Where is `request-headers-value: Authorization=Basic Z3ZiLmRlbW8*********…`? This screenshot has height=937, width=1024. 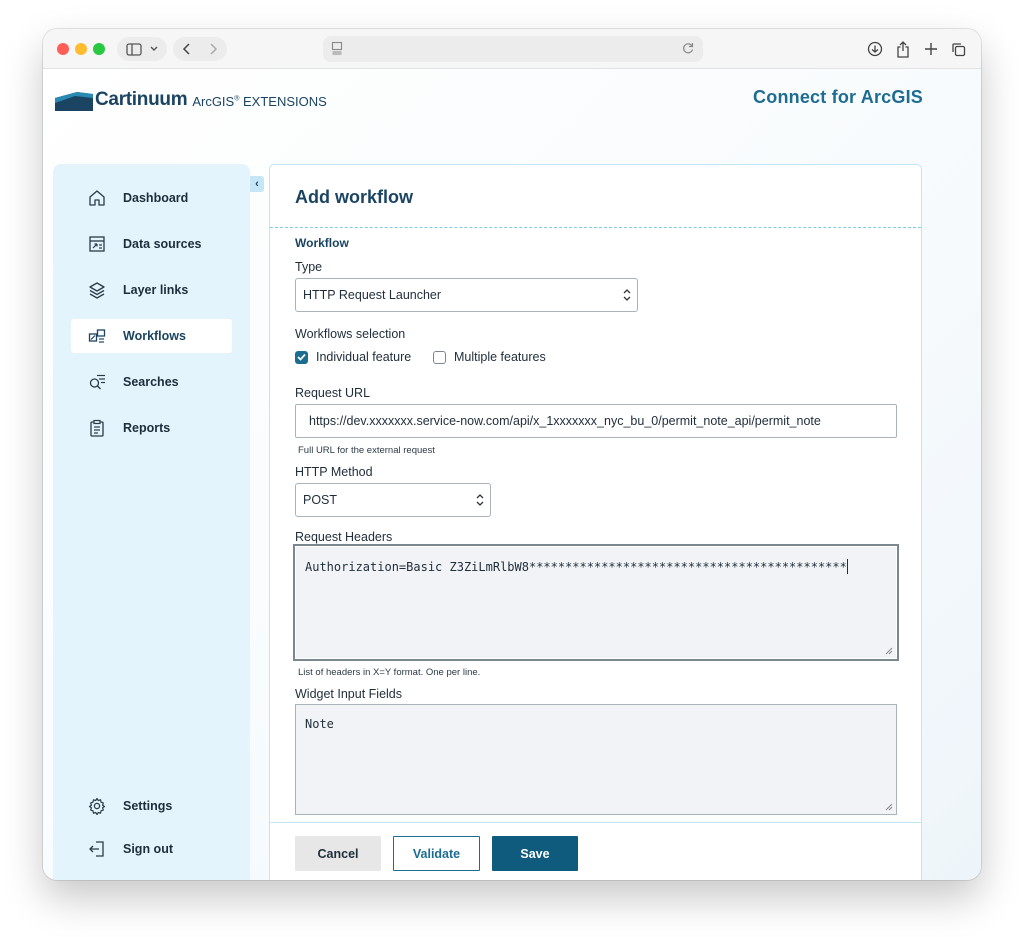
request-headers-value: Authorization=Basic Z3ZiLmRlbW8*********… is located at coordinates (576, 567).